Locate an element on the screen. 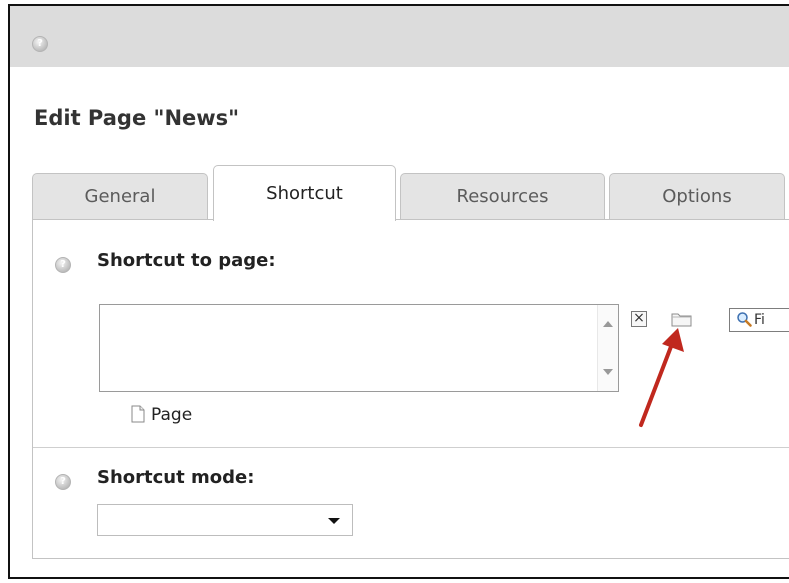 Image resolution: width=789 pixels, height=583 pixels. find-label: Fi is located at coordinates (759, 320).